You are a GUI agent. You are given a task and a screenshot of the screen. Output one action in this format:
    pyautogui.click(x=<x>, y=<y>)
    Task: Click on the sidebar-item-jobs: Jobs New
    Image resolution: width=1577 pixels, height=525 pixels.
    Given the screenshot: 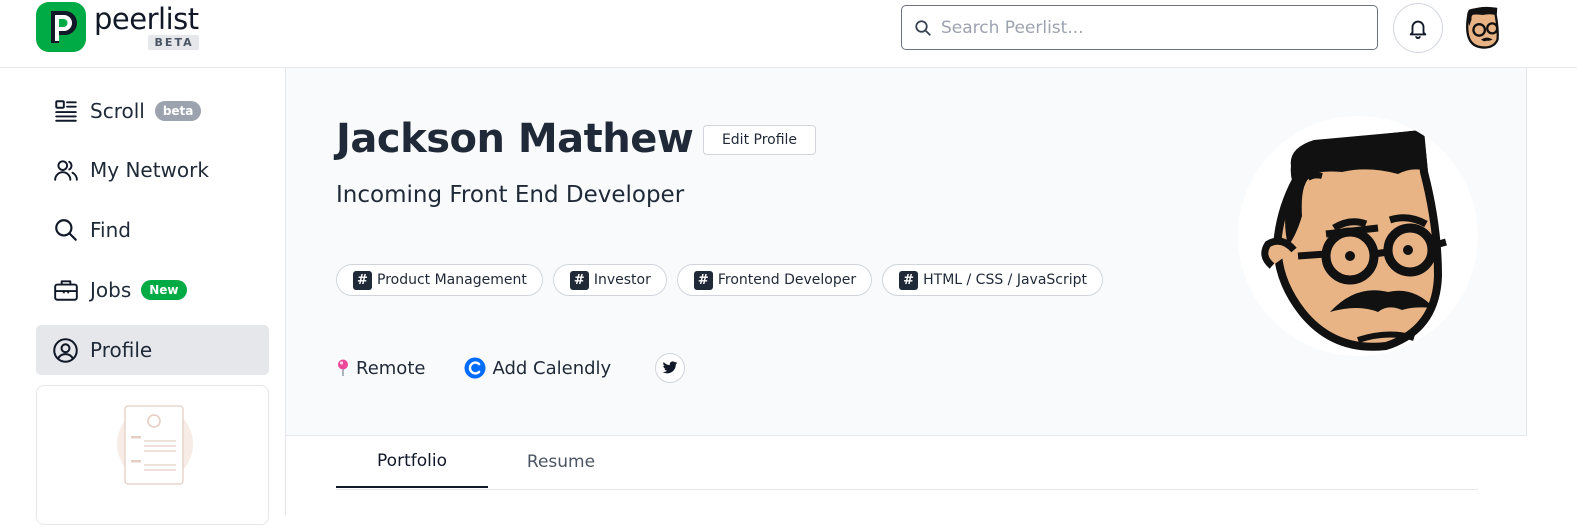 What is the action you would take?
    pyautogui.click(x=152, y=290)
    